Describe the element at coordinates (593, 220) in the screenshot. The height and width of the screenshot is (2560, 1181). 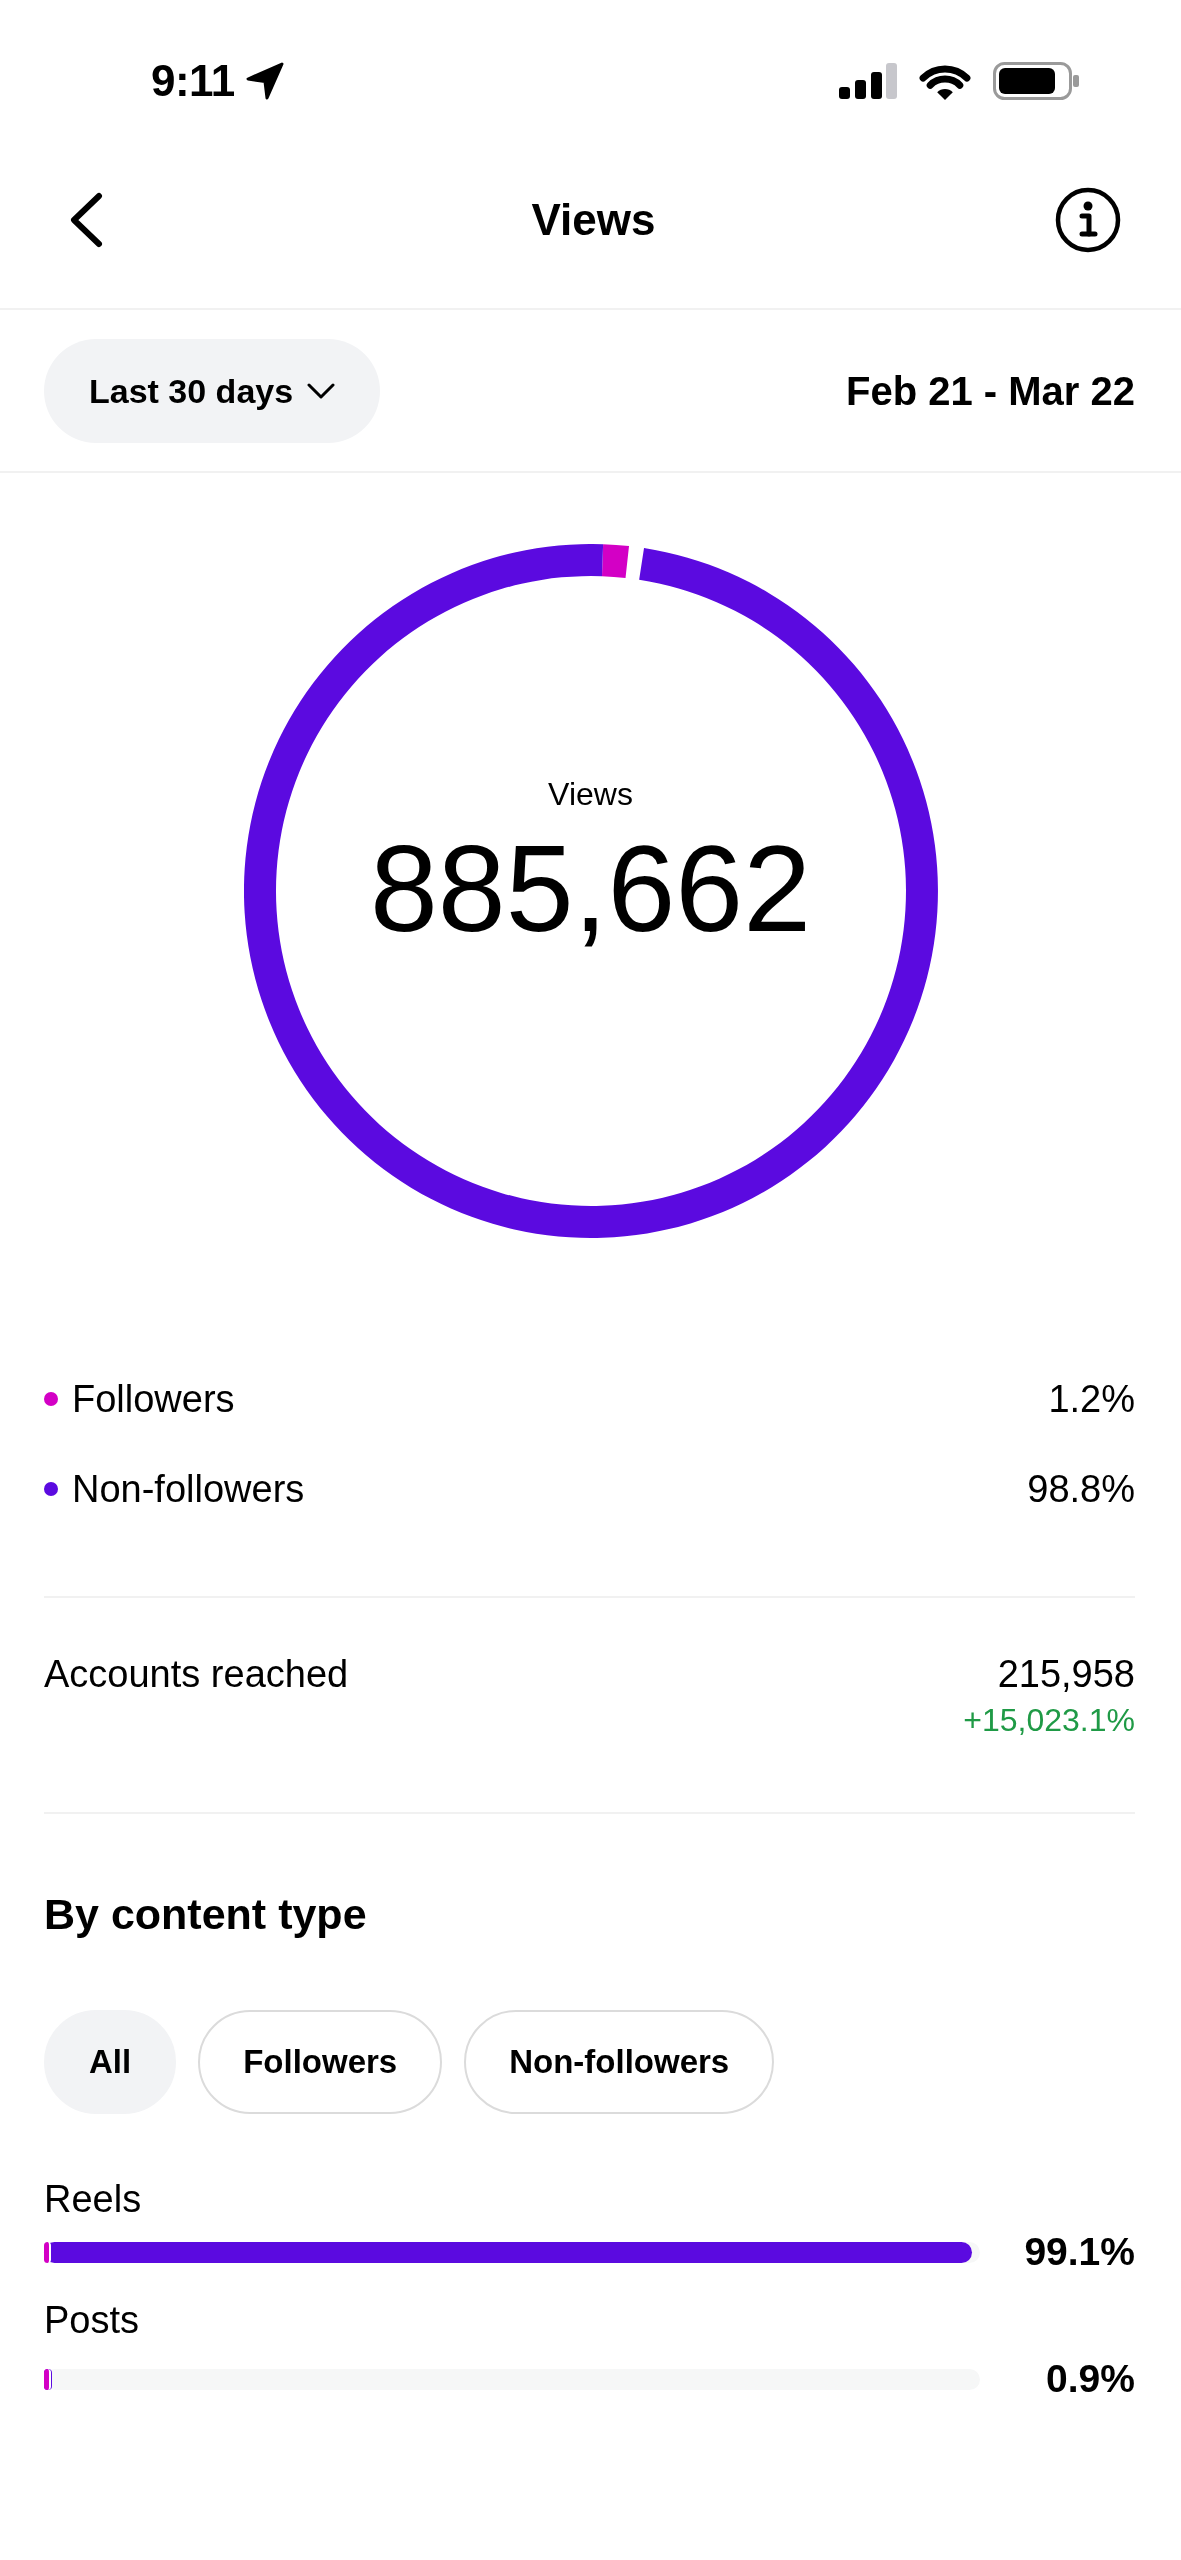
I see `page-title: Views` at that location.